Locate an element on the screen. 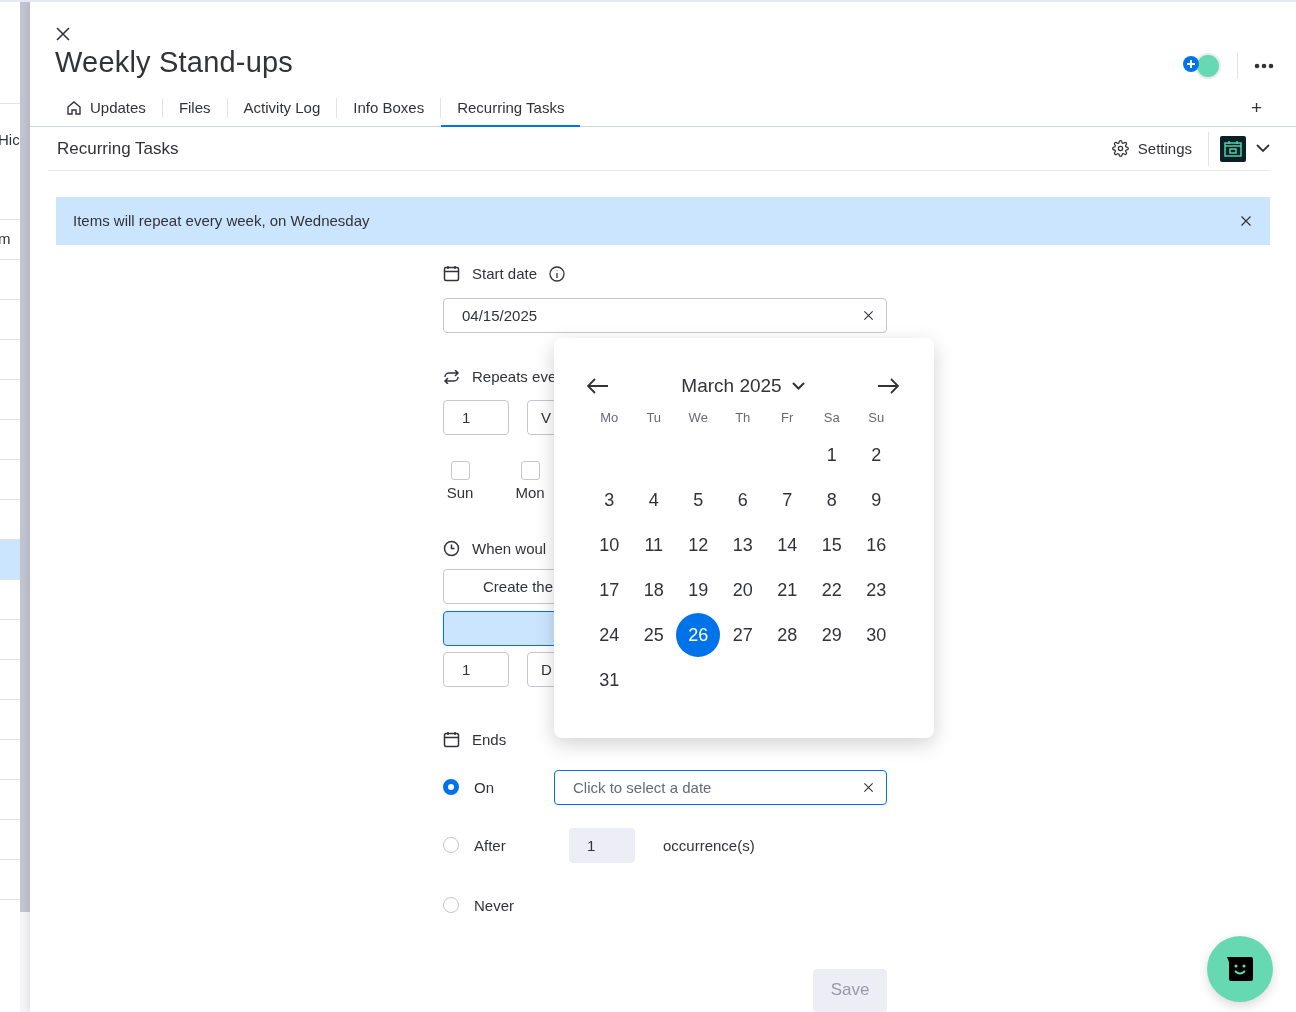  info-icon is located at coordinates (557, 274).